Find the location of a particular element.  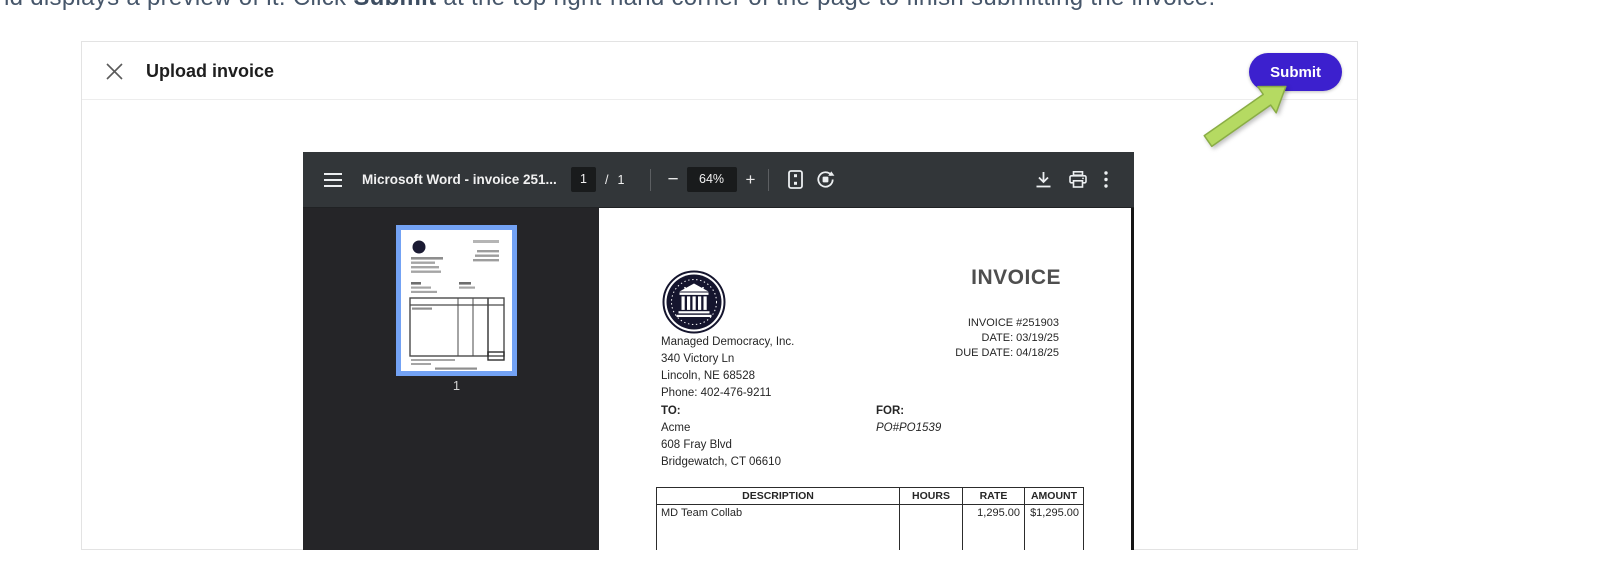

page-thumbnail is located at coordinates (456, 300).